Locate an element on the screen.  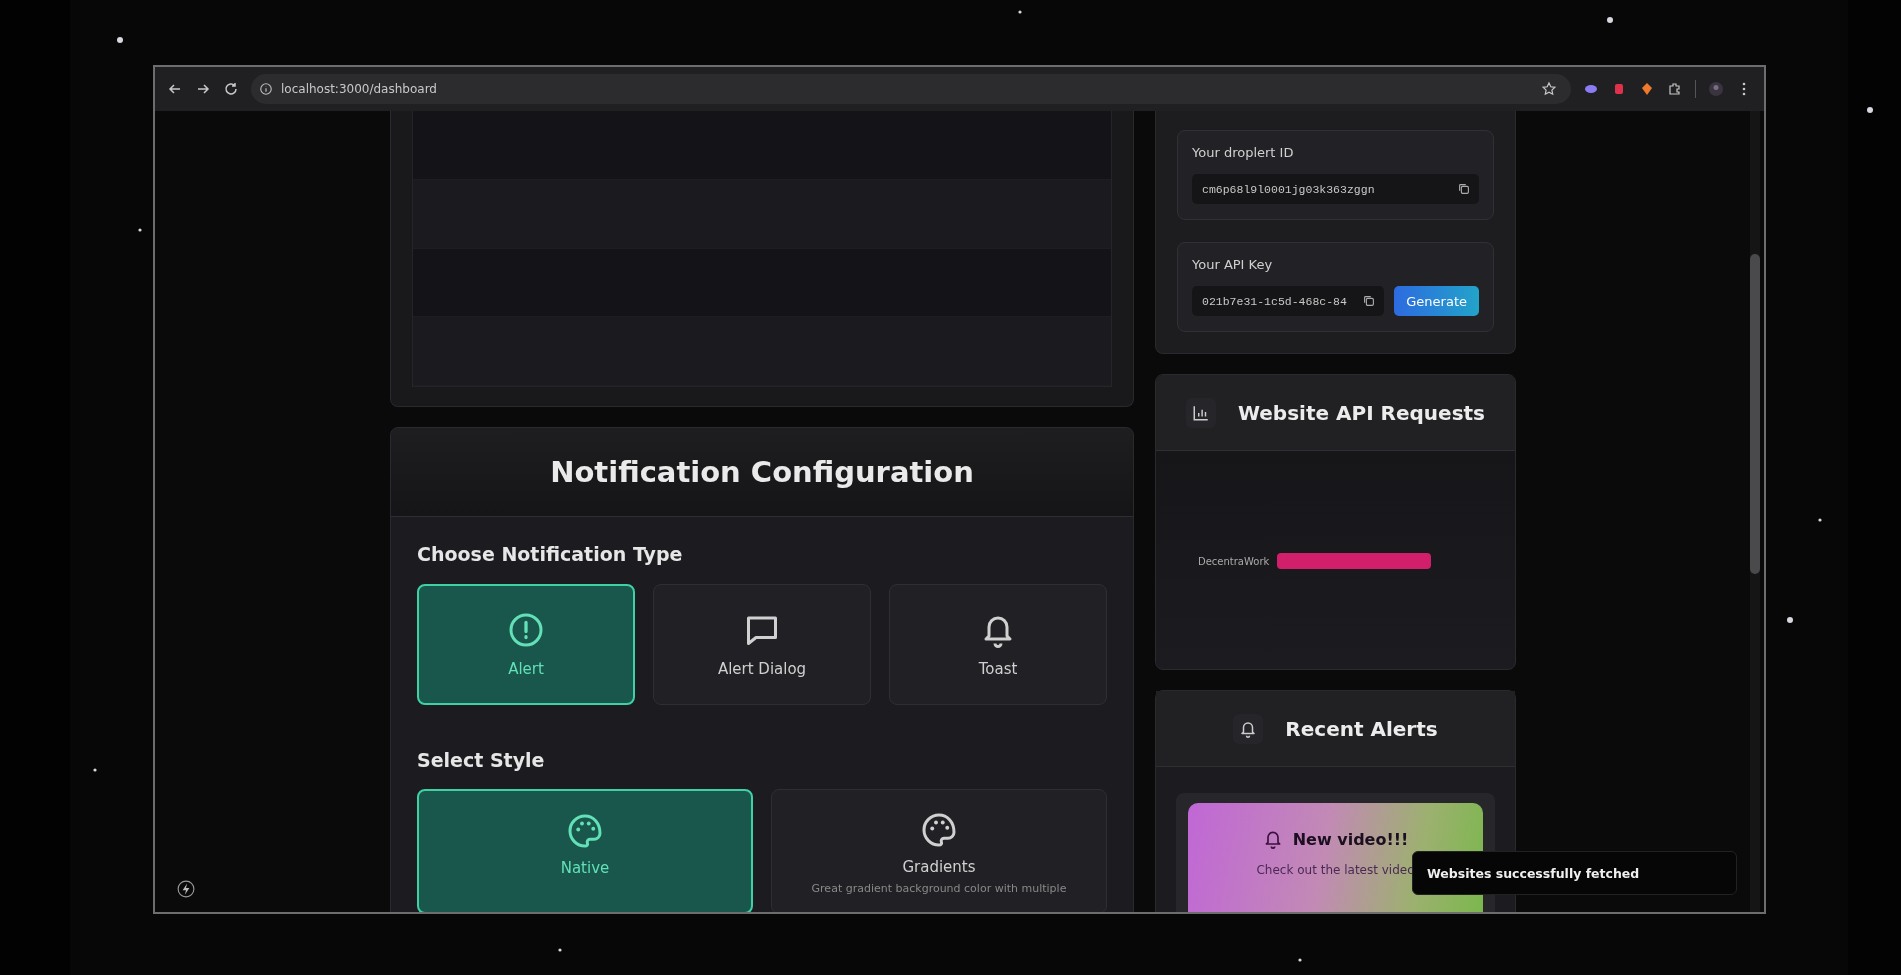
field-label: Your API Key is located at coordinates (1233, 264).